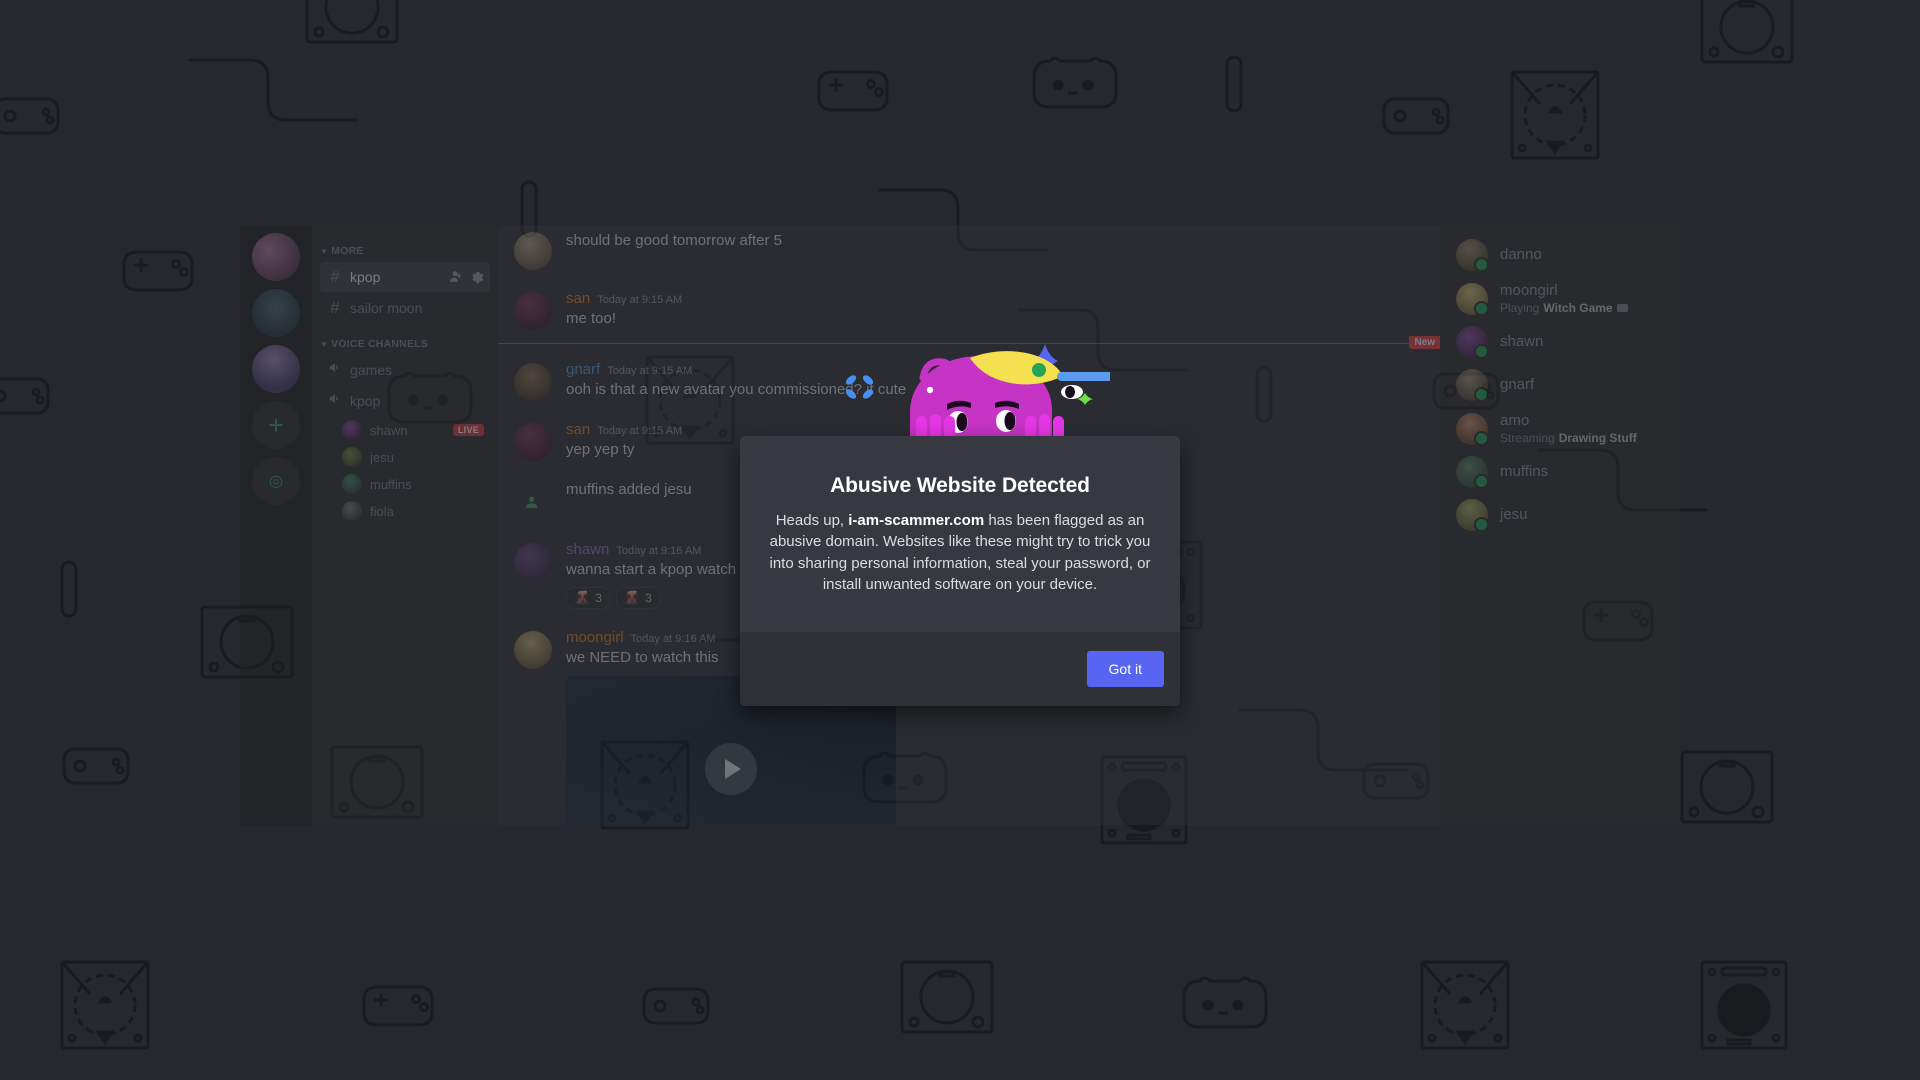 The height and width of the screenshot is (1080, 1920). I want to click on live-badge: LIVE, so click(468, 430).